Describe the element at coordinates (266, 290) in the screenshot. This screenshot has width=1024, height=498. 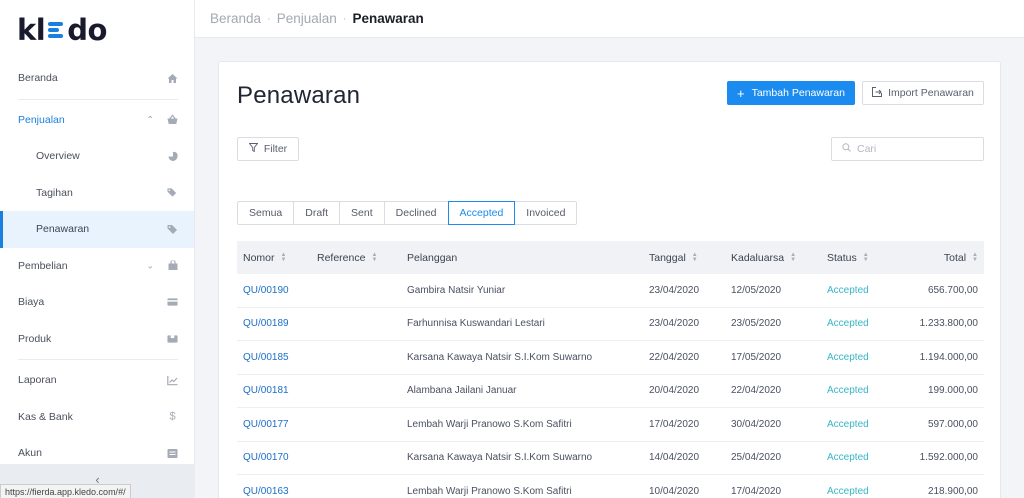
I see `quote-number-link: QU/00190` at that location.